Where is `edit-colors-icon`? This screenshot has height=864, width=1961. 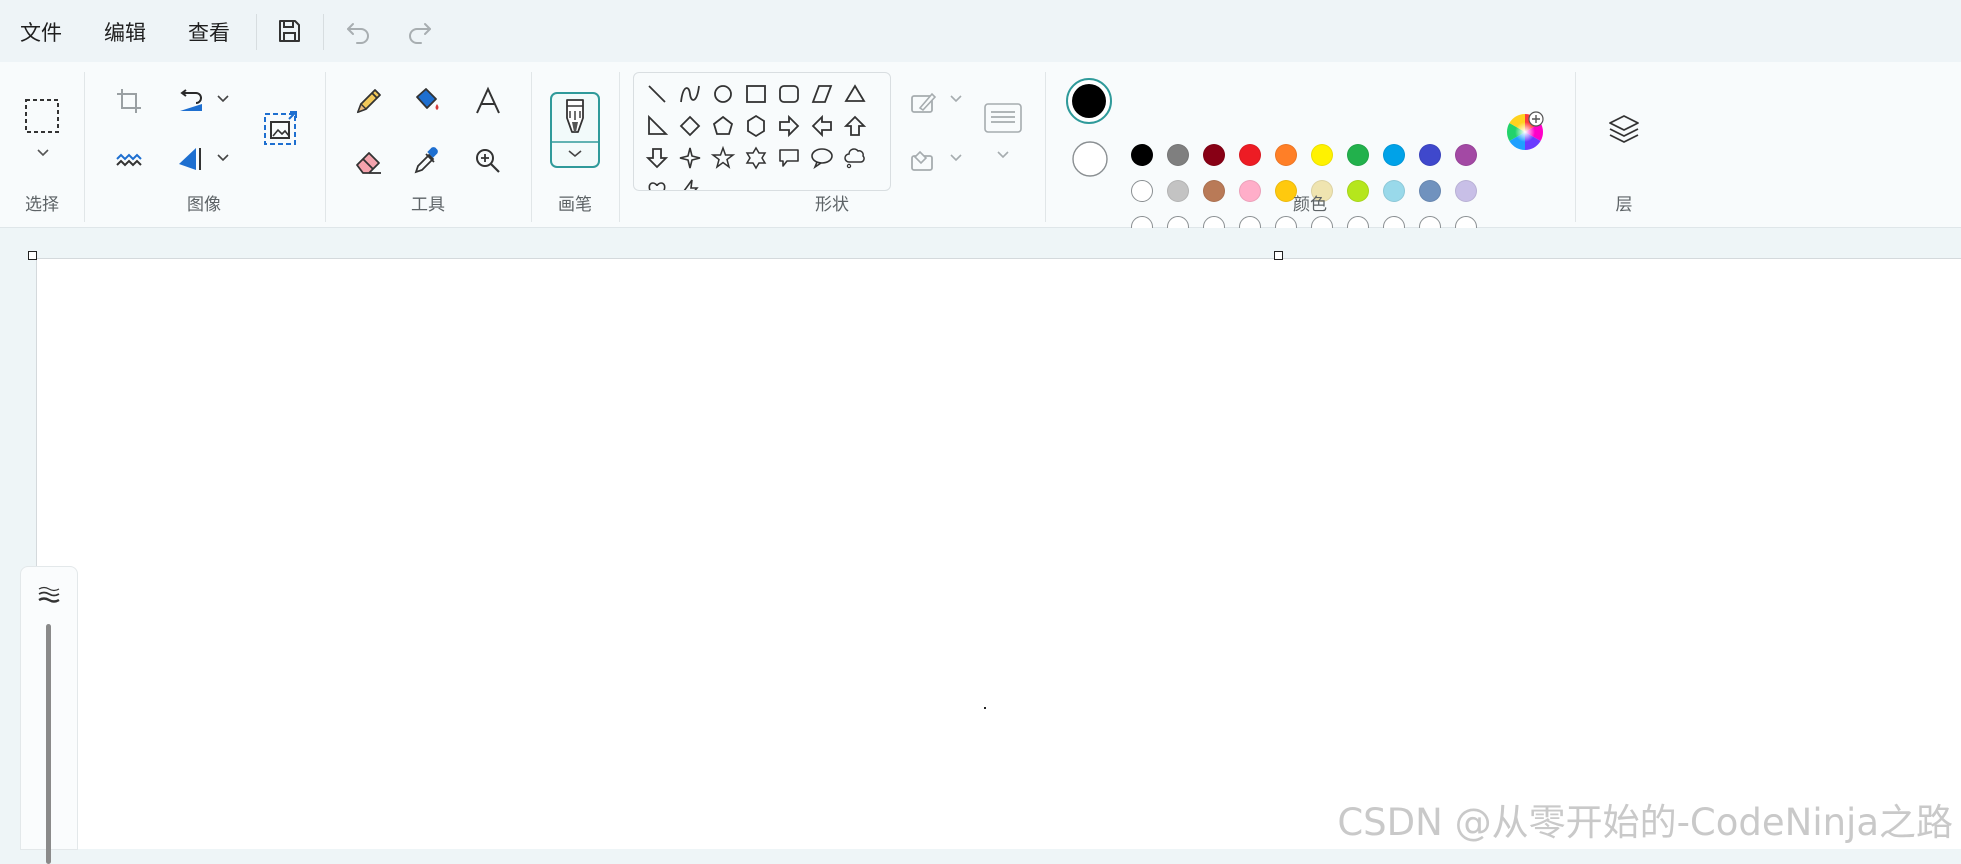
edit-colors-icon is located at coordinates (1525, 130).